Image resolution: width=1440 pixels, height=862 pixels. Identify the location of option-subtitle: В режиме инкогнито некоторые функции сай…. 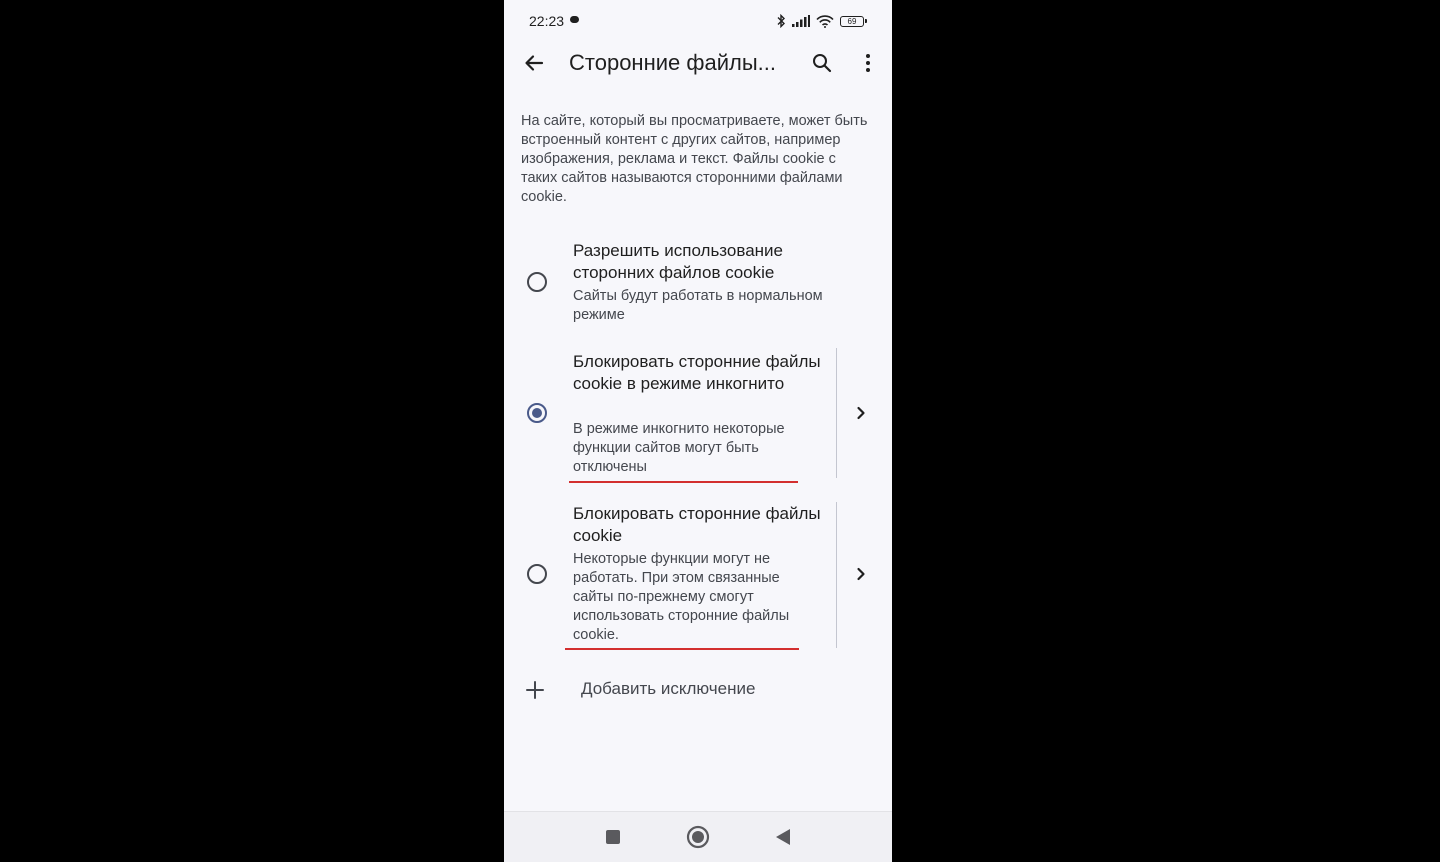
(679, 448).